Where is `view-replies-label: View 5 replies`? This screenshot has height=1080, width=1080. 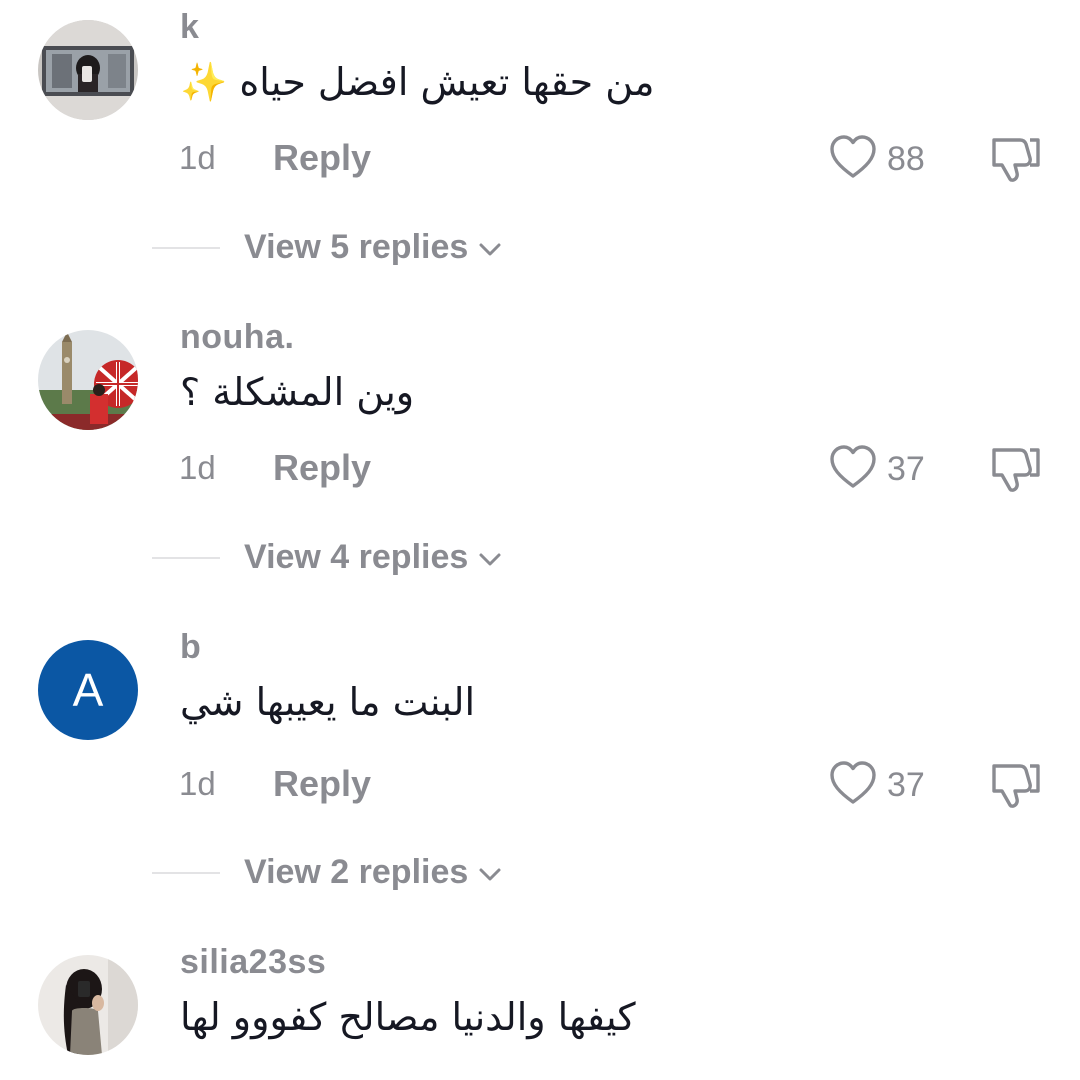
view-replies-label: View 5 replies is located at coordinates (356, 247).